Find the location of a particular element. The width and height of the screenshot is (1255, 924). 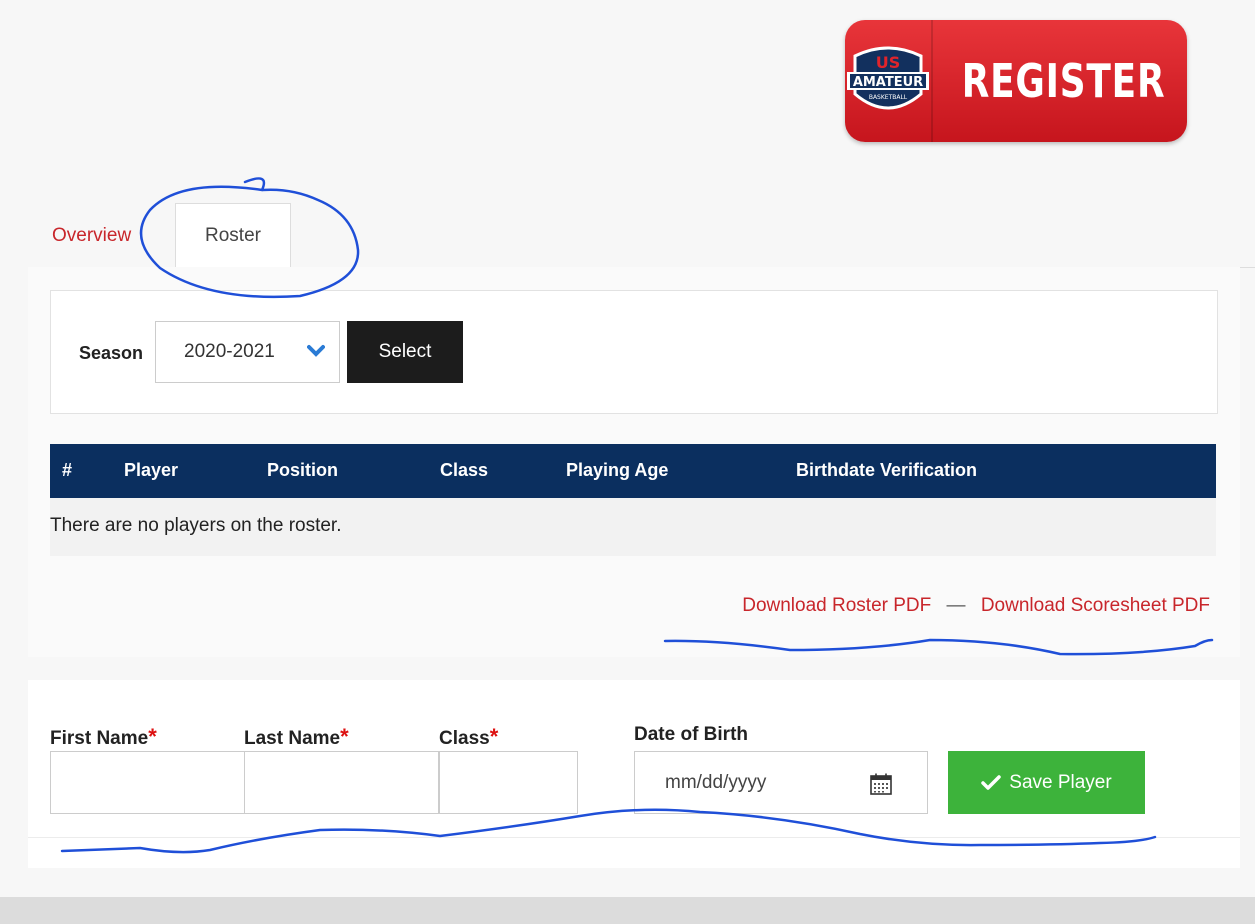

form-divider is located at coordinates (634, 837).